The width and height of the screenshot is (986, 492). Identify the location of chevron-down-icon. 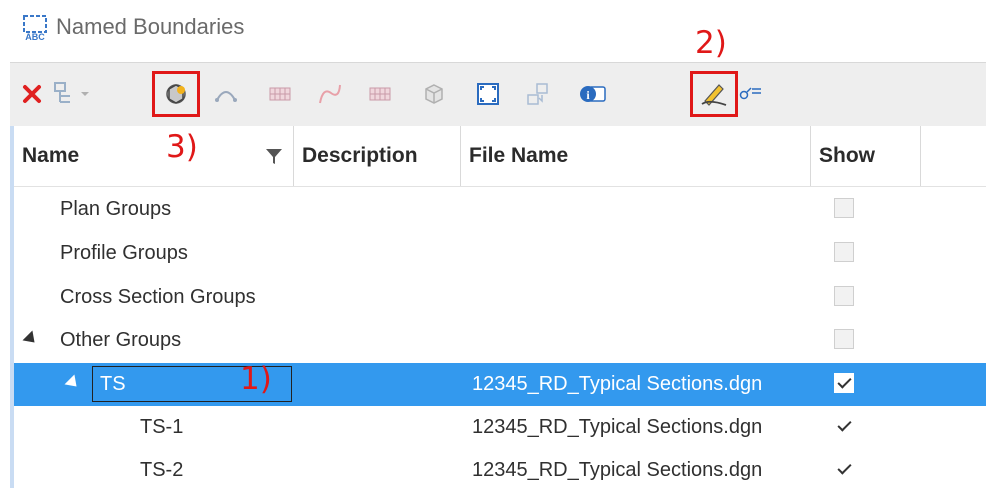
(85, 94).